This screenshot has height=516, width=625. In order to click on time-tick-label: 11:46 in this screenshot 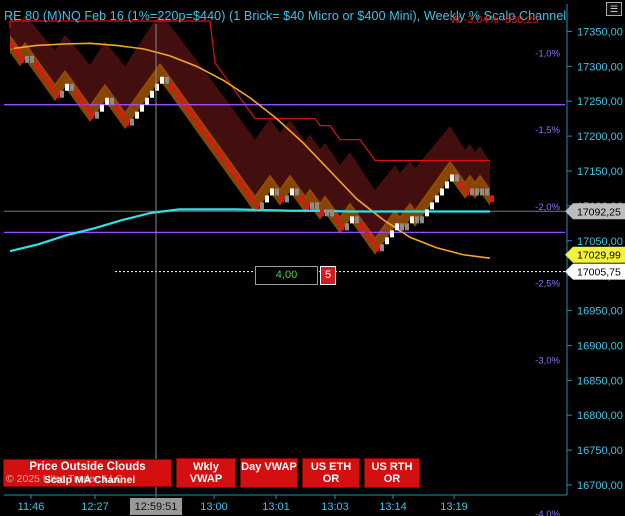, I will do `click(31, 507)`.